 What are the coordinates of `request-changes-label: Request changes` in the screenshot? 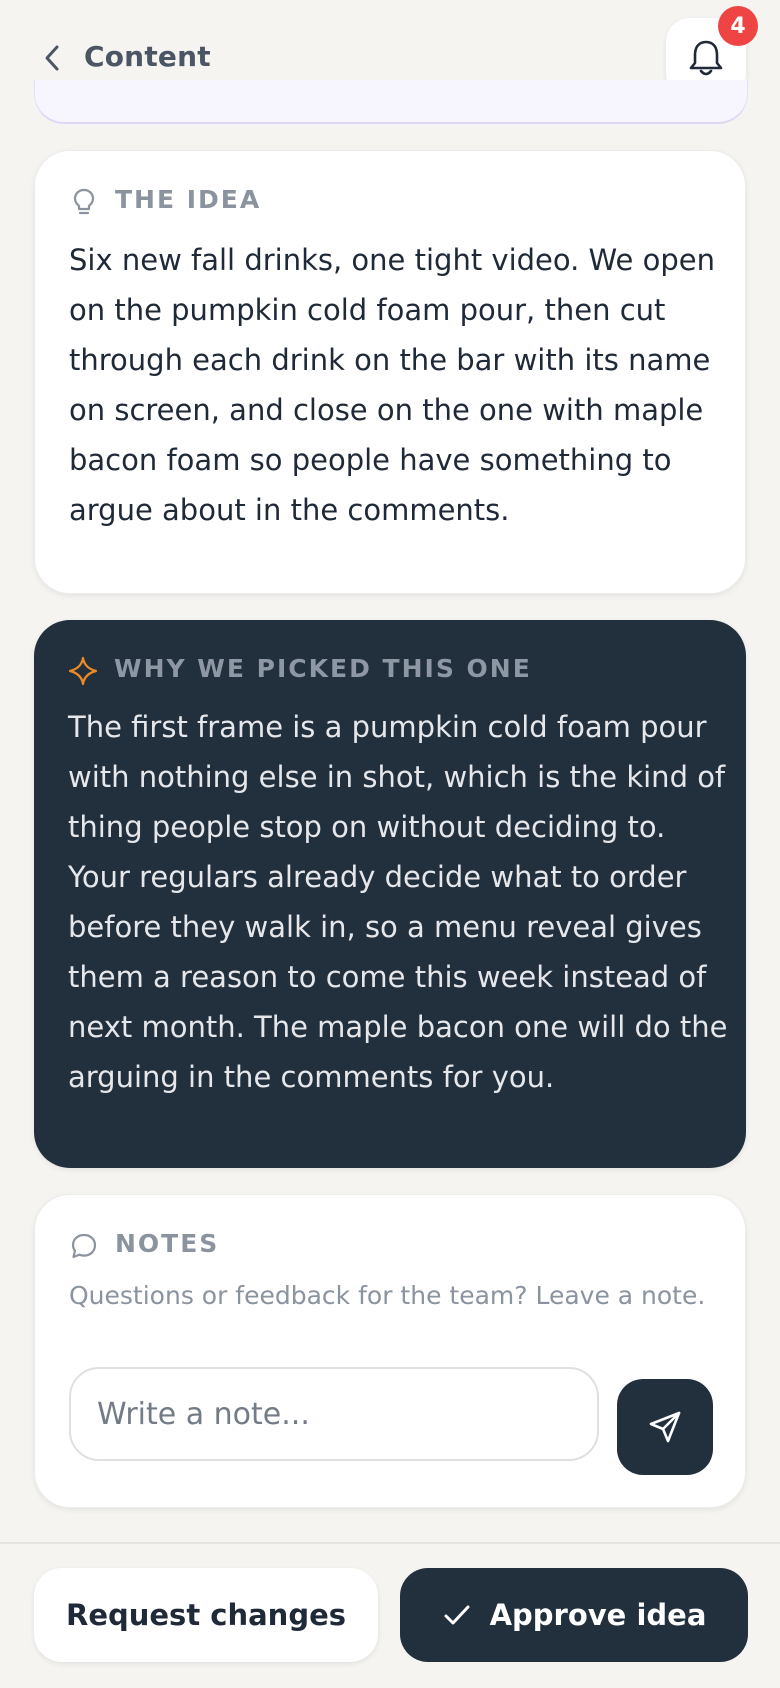 It's located at (206, 1615).